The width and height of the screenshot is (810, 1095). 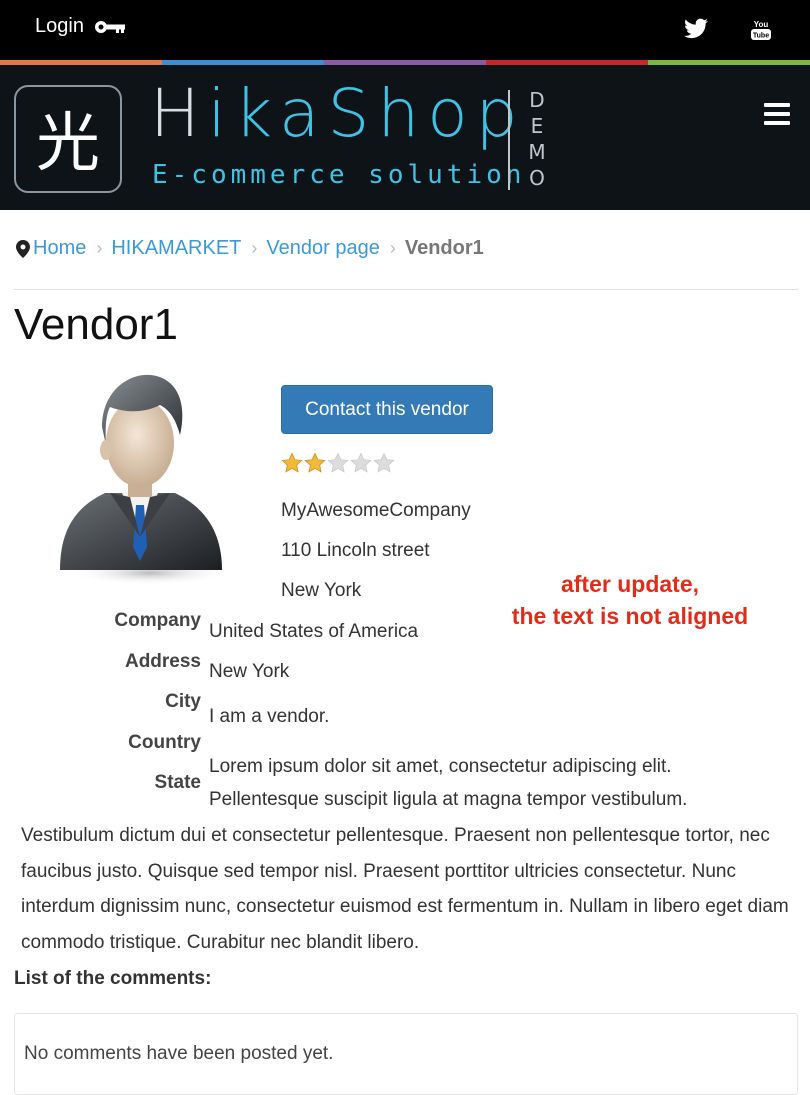 What do you see at coordinates (509, 140) in the screenshot?
I see `header-divider` at bounding box center [509, 140].